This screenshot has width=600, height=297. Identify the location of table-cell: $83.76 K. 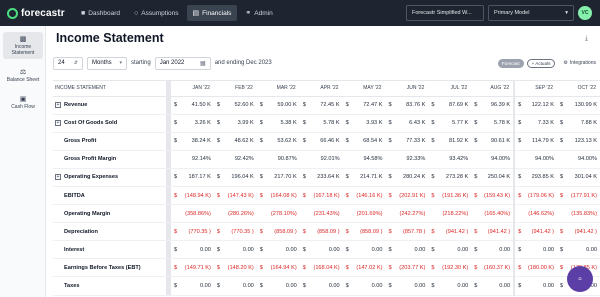
(407, 105).